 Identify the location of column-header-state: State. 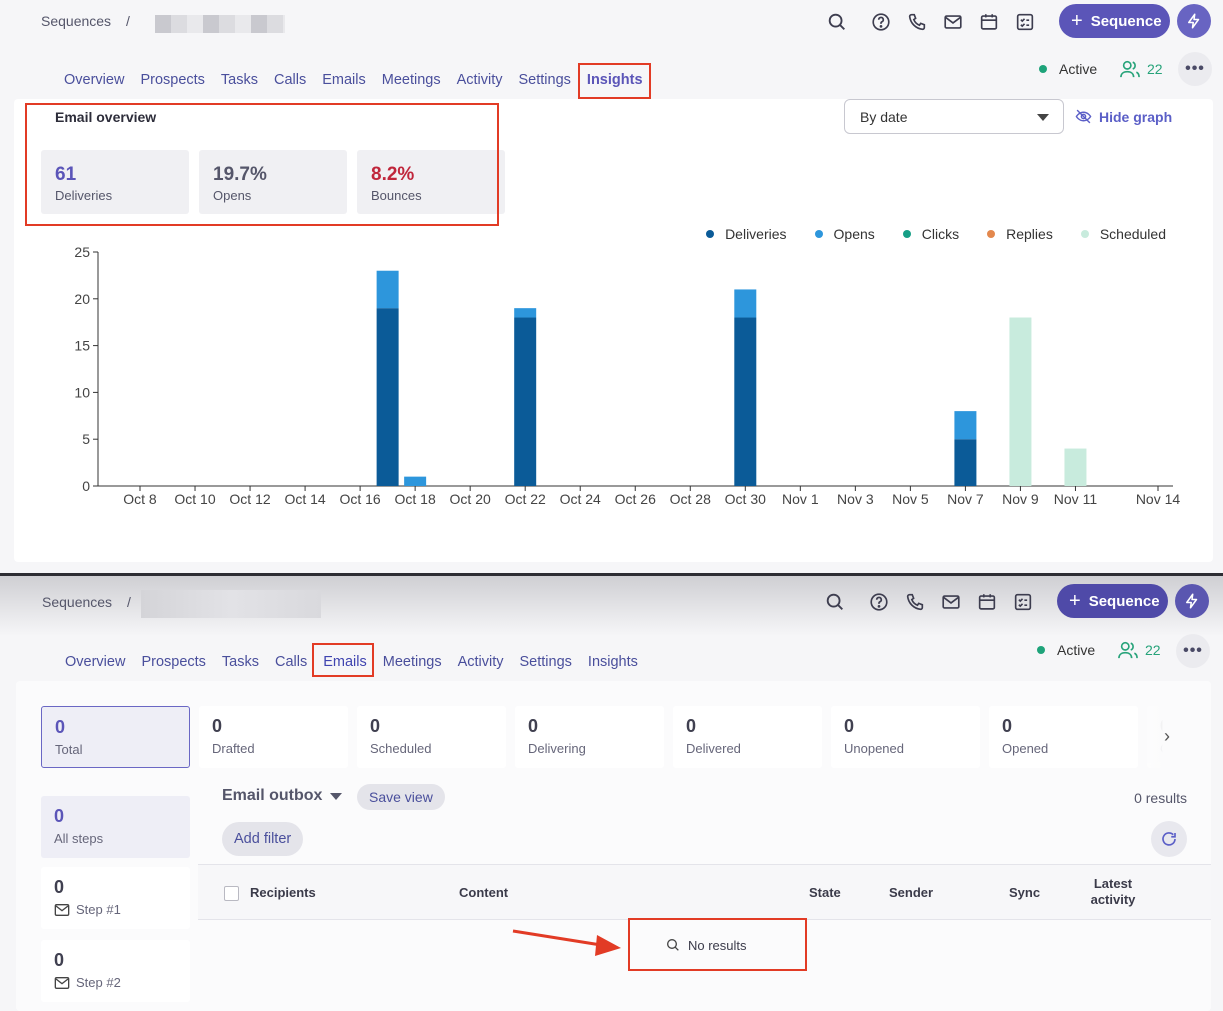
(825, 892).